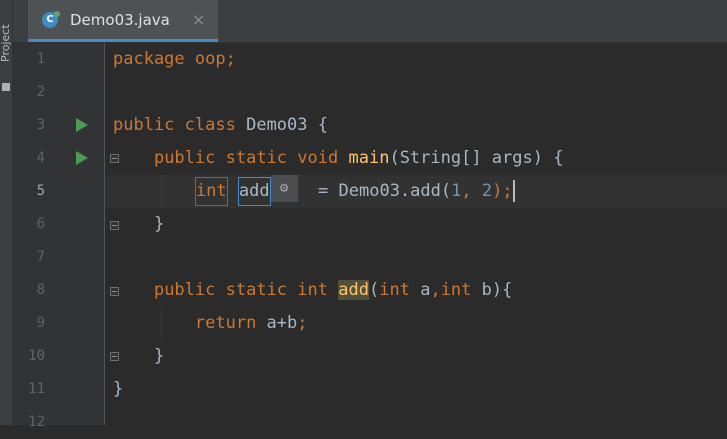 The width and height of the screenshot is (727, 439). I want to click on keyword: void, so click(318, 158).